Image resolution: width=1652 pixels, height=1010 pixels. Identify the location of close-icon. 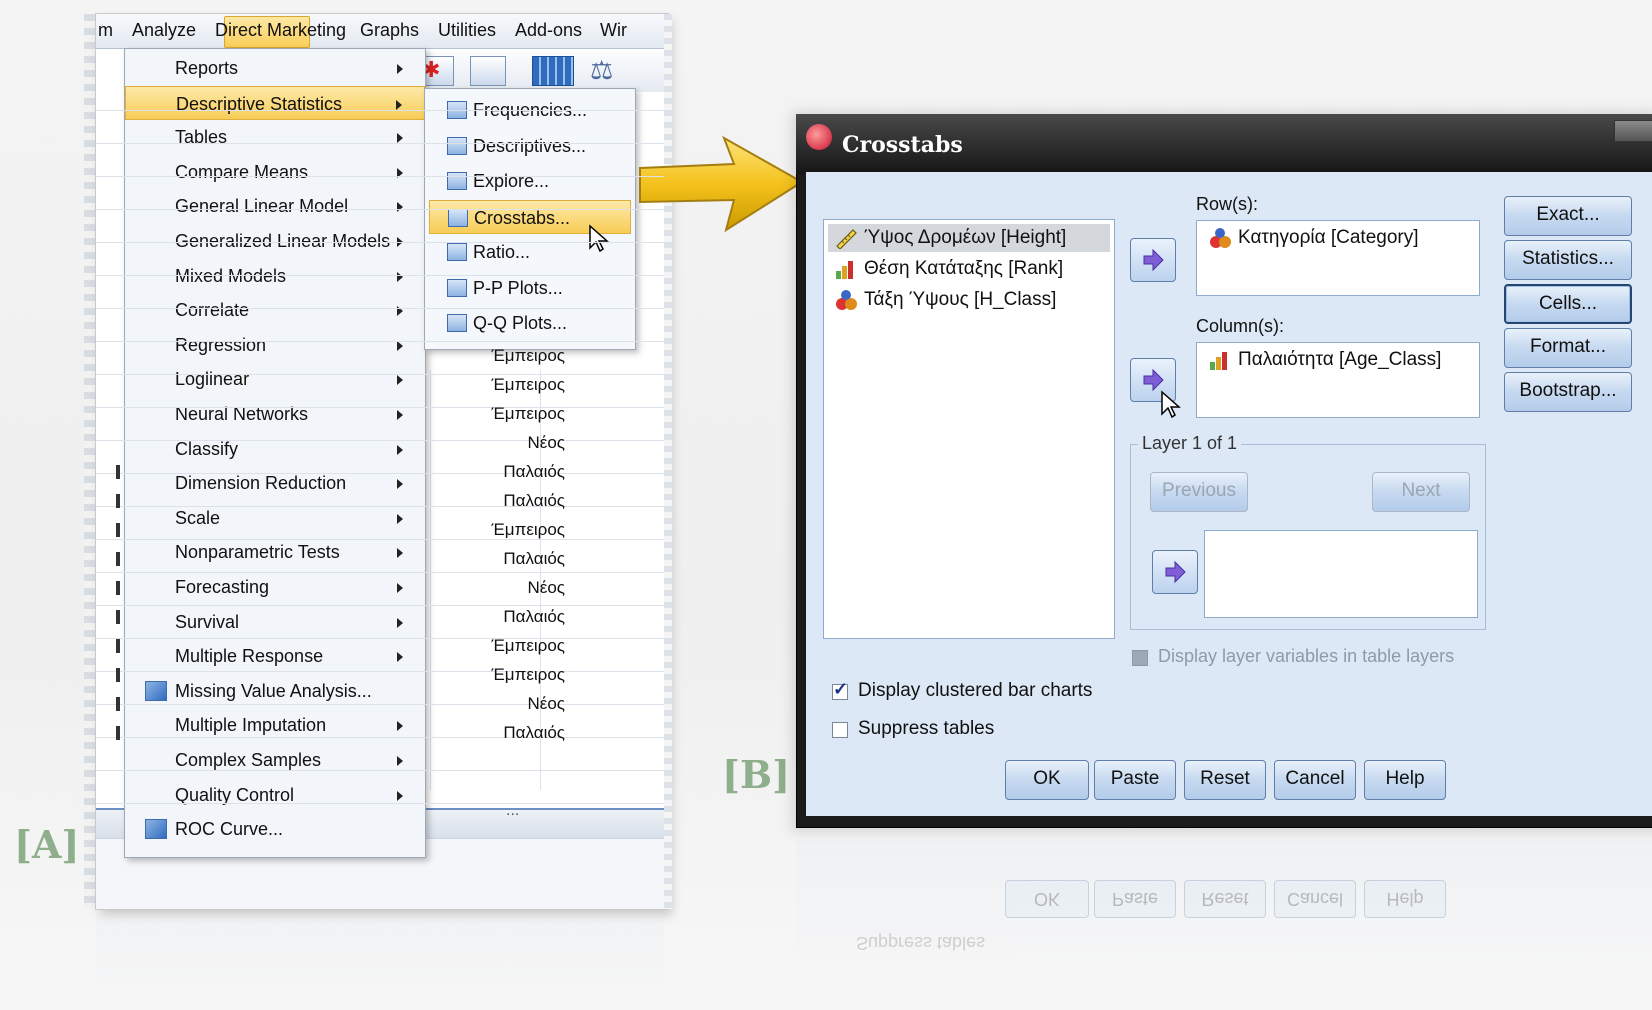
(1633, 131).